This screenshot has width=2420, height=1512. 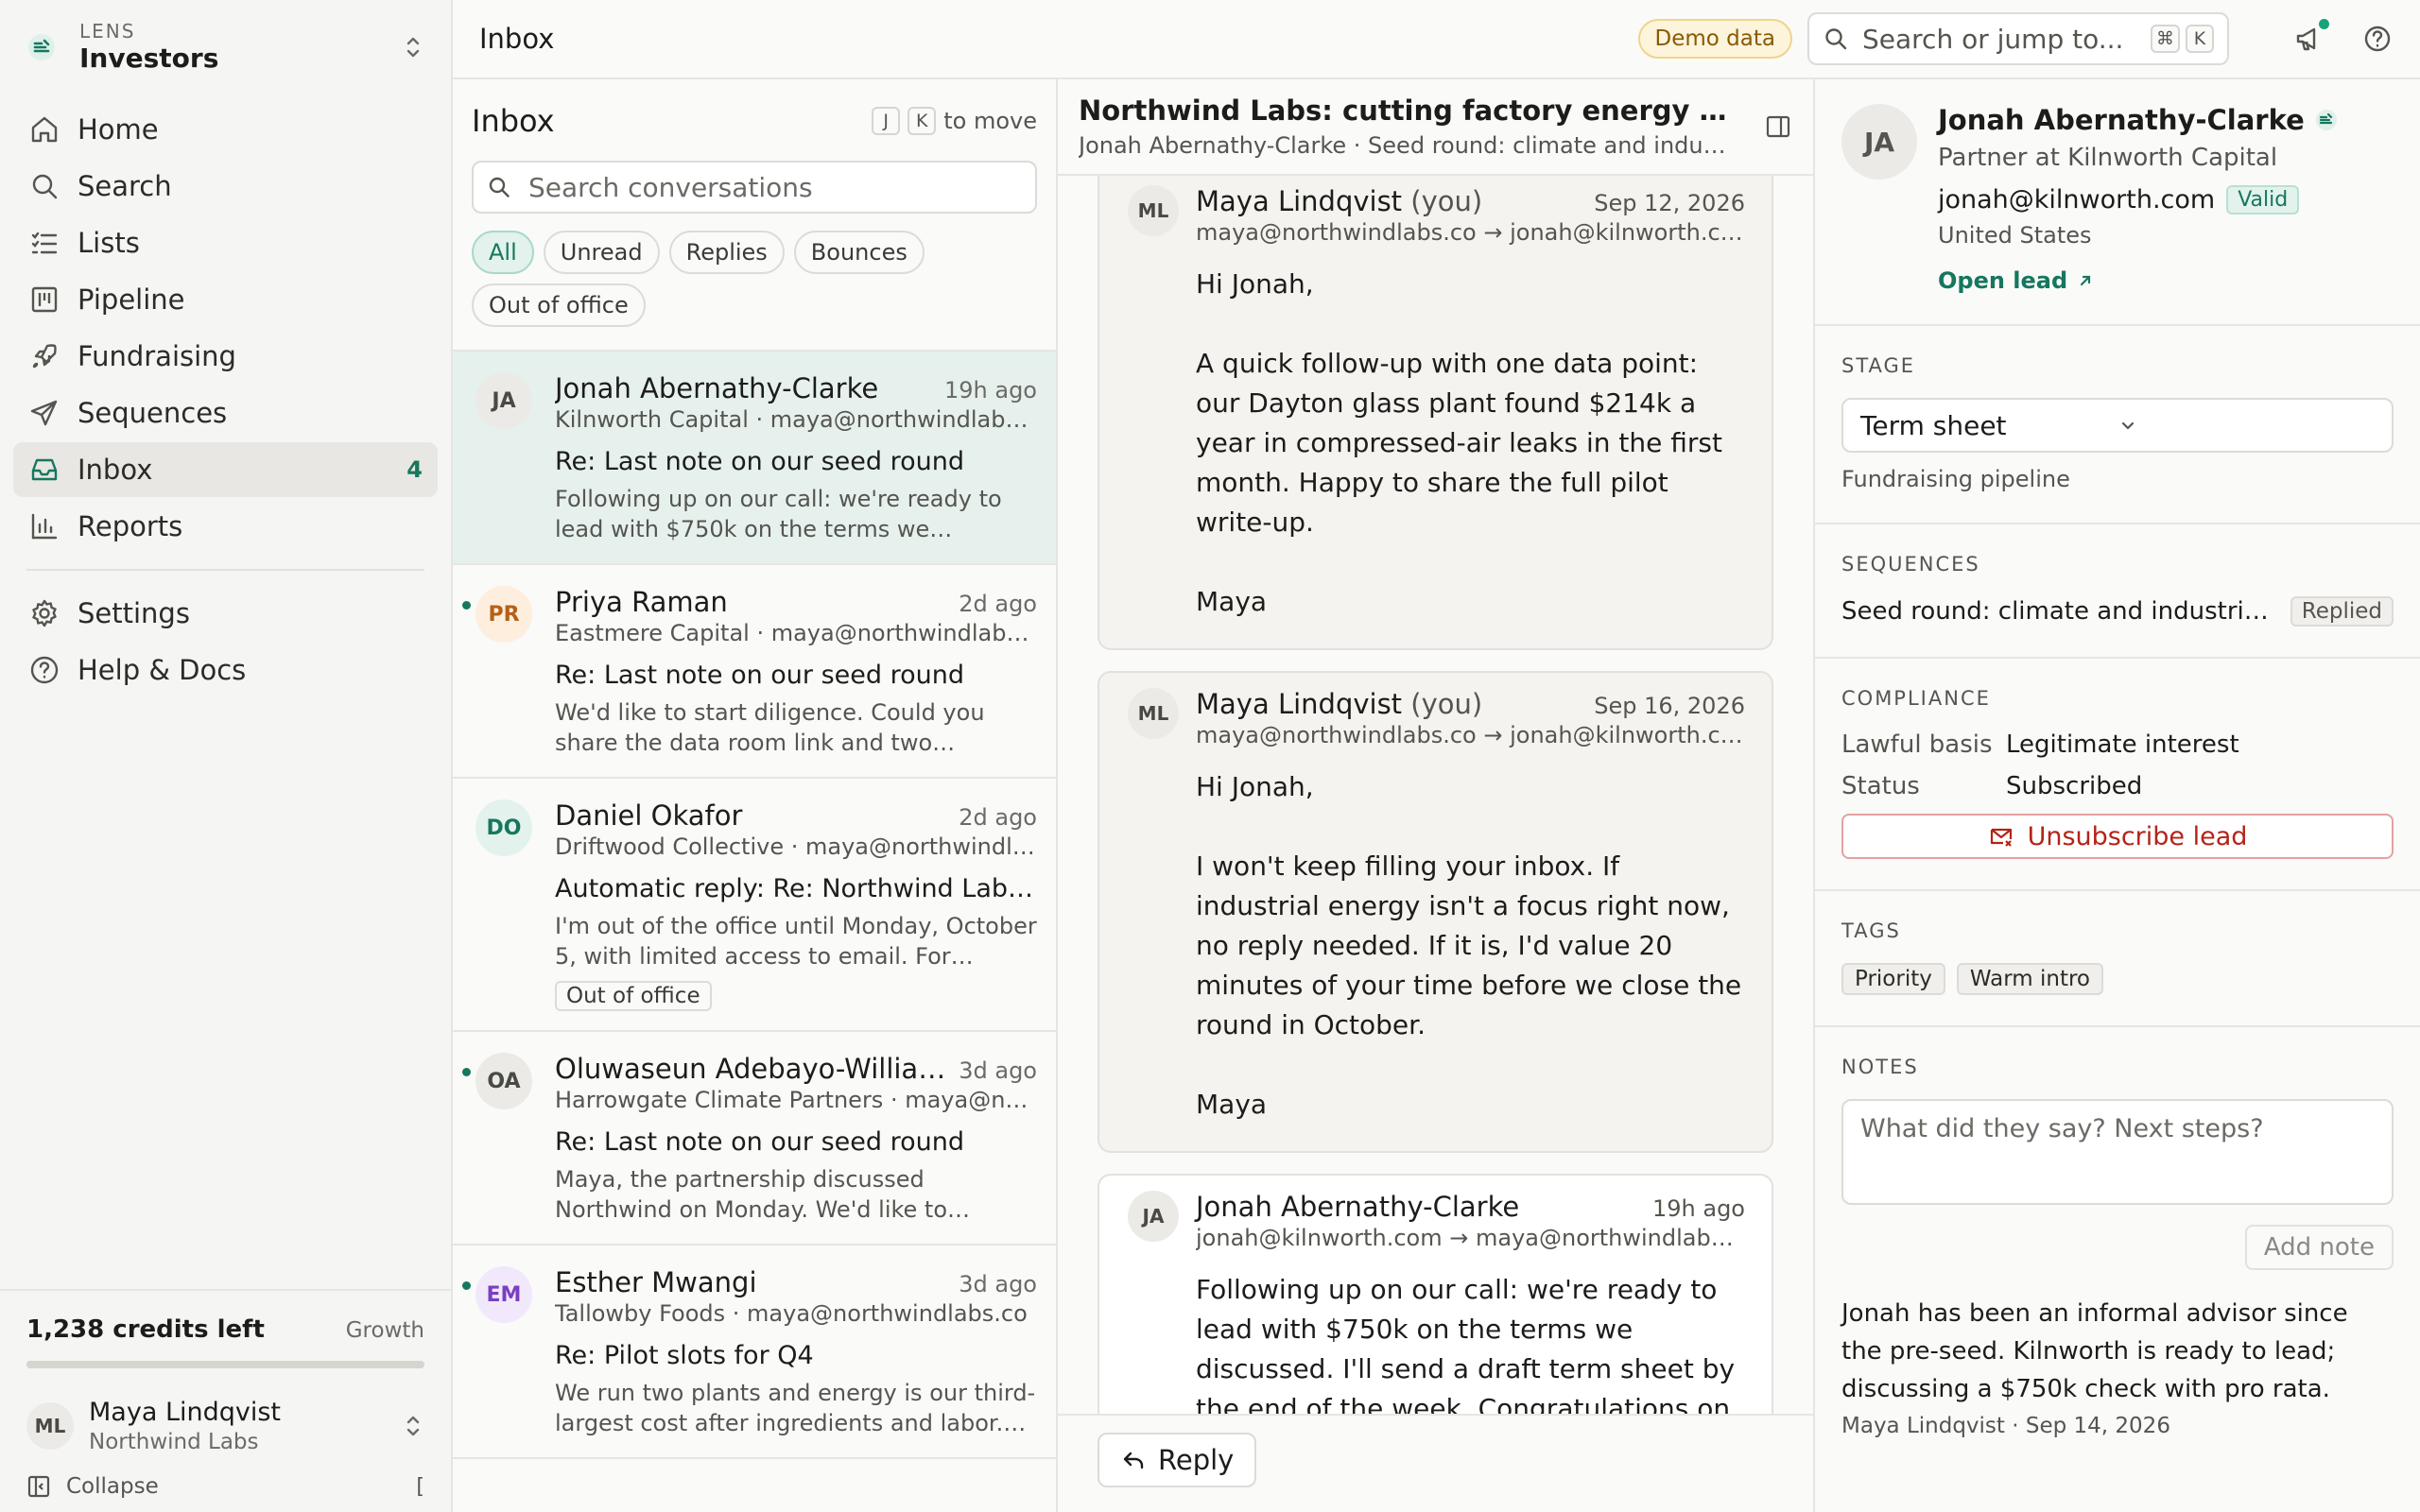 What do you see at coordinates (760, 675) in the screenshot?
I see `conversation-subject: Re: Last note on our seed round` at bounding box center [760, 675].